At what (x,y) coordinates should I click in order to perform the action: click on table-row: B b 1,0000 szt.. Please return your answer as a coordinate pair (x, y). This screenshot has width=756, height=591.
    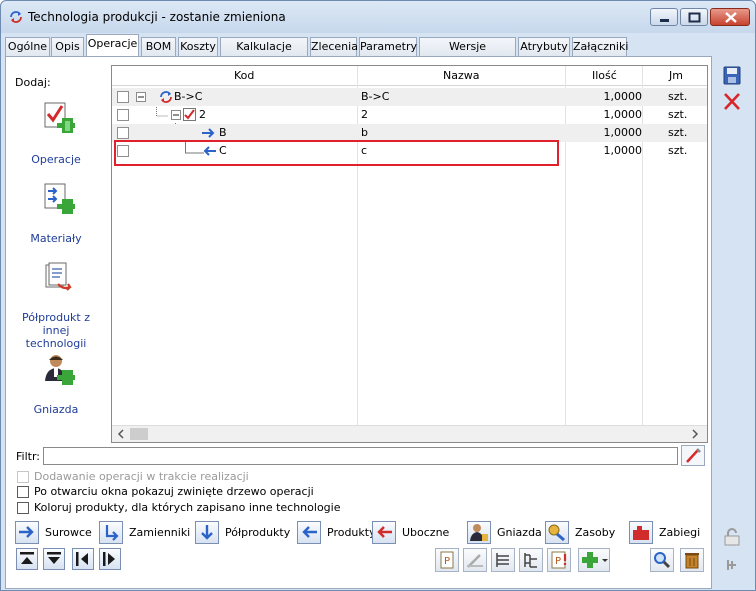
    Looking at the image, I should click on (409, 133).